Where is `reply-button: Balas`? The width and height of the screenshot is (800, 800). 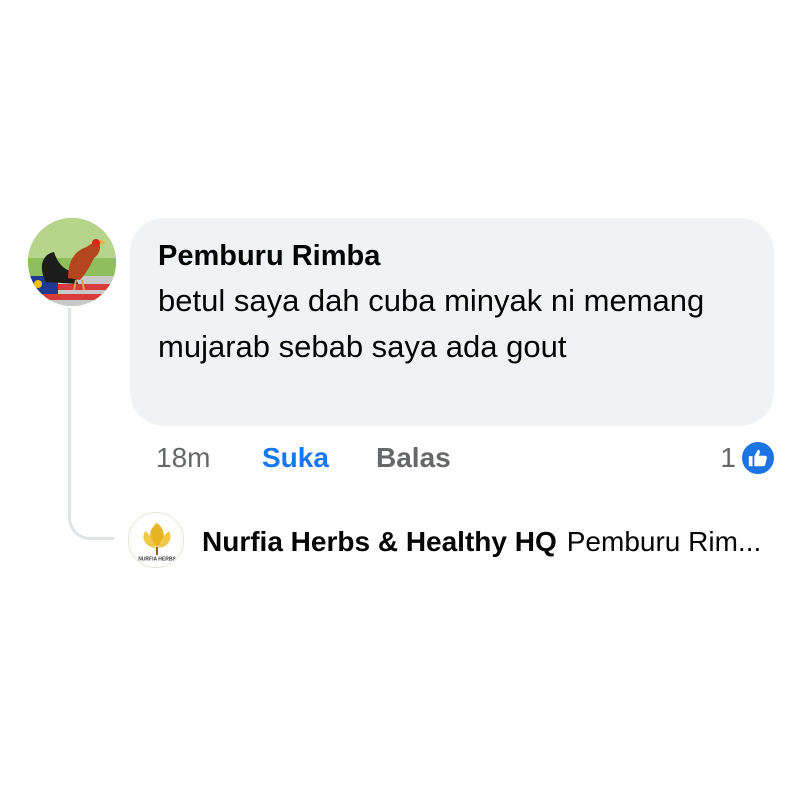
reply-button: Balas is located at coordinates (413, 458).